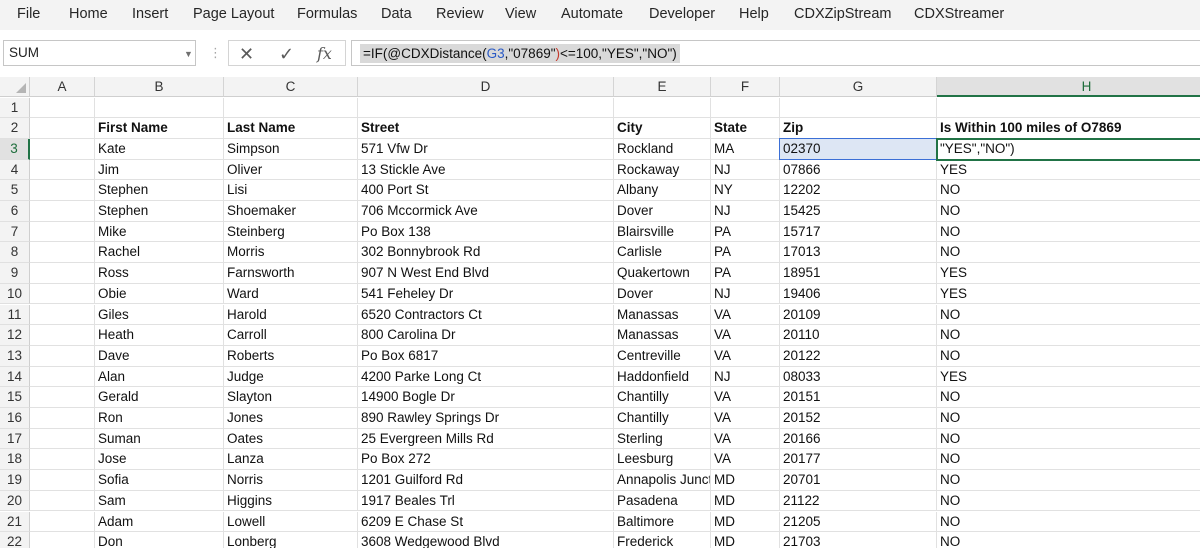 This screenshot has height=548, width=1200. Describe the element at coordinates (15, 501) in the screenshot. I see `row-header-20: 20` at that location.